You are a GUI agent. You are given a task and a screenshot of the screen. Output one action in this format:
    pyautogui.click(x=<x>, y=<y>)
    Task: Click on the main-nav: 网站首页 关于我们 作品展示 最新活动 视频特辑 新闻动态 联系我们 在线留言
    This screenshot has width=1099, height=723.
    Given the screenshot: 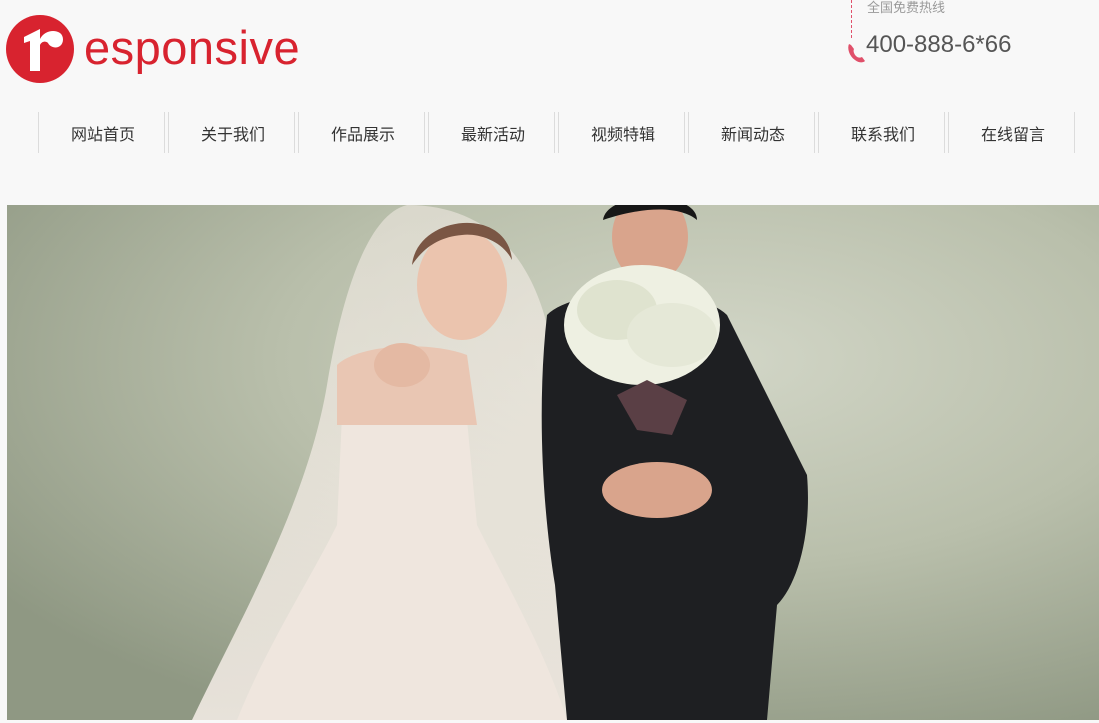 What is the action you would take?
    pyautogui.click(x=558, y=132)
    